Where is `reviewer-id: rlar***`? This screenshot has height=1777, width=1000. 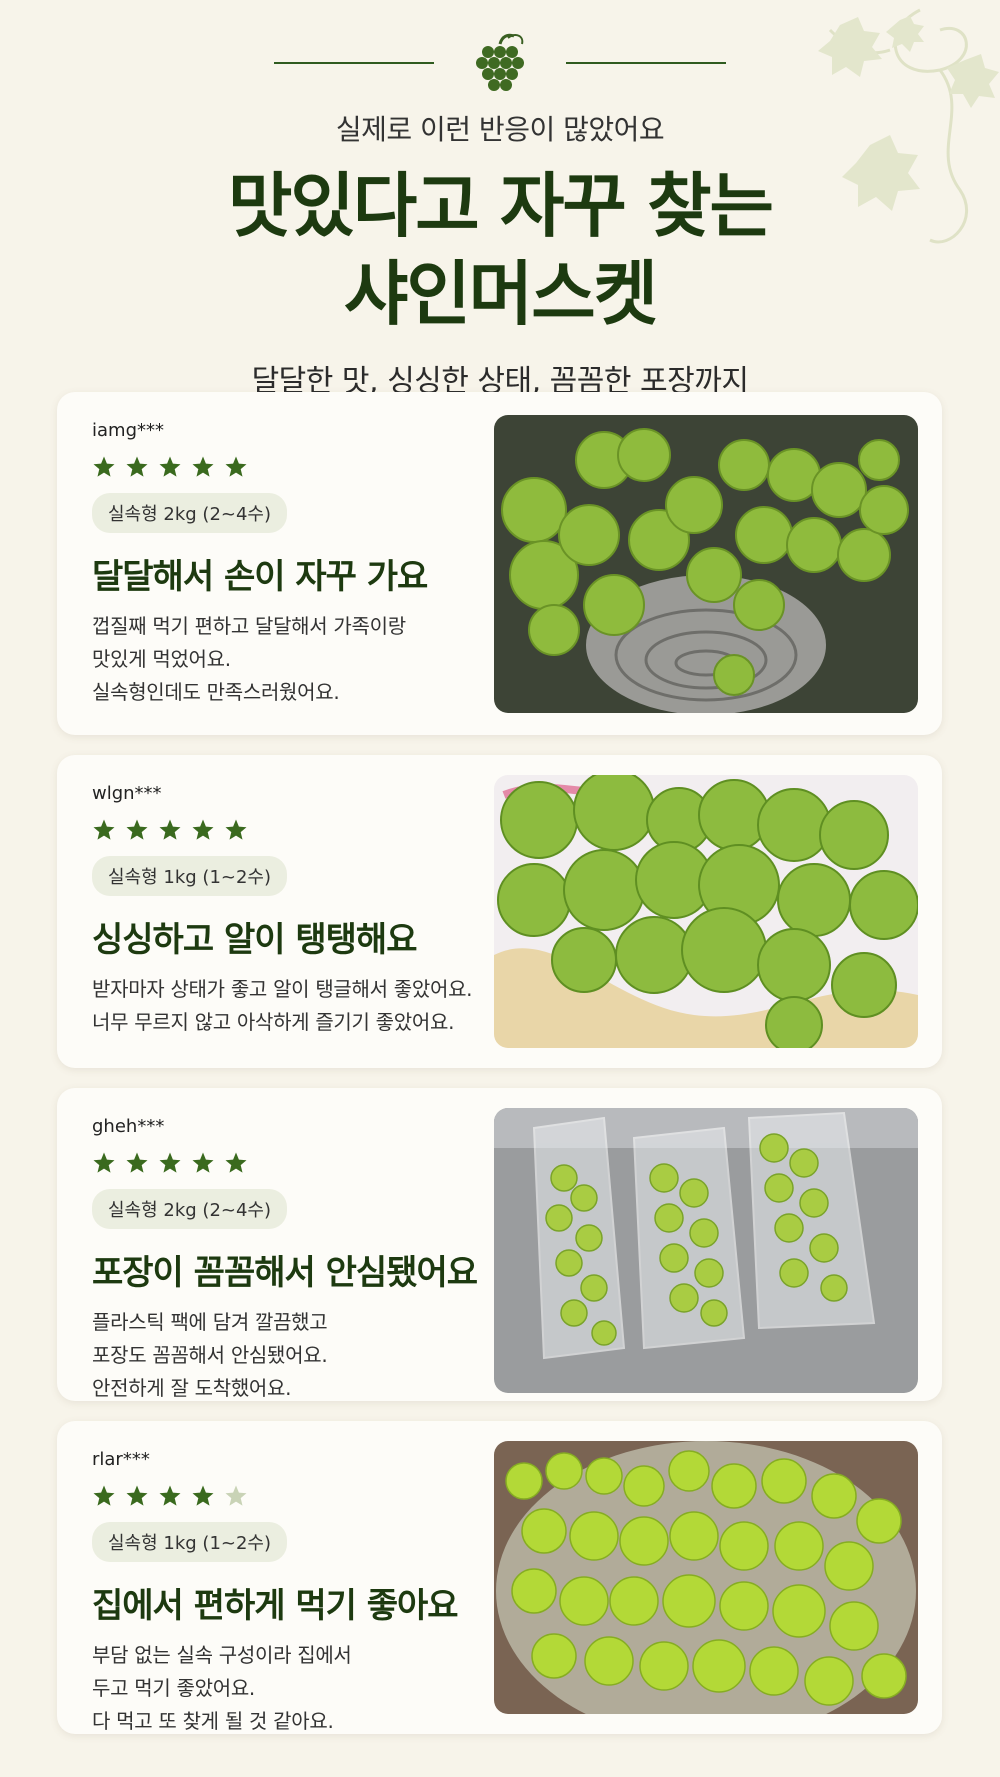 reviewer-id: rlar*** is located at coordinates (121, 1459).